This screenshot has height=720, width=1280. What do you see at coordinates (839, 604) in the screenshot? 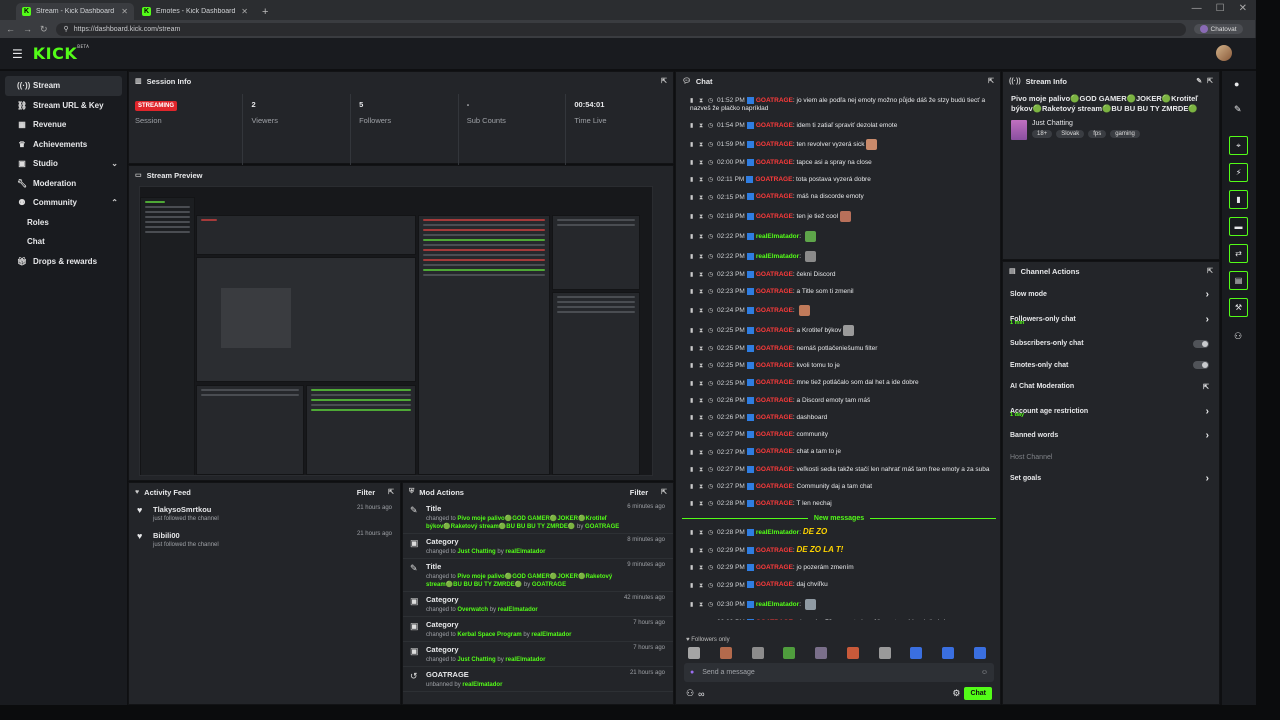
I see `chat-message: ▮ ⧗ ◷ 02:30 PM realElmatador:` at bounding box center [839, 604].